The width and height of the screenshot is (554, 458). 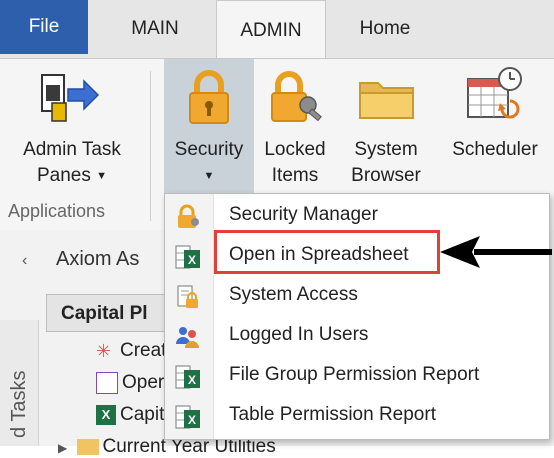 I want to click on security-label: Security, so click(x=209, y=149).